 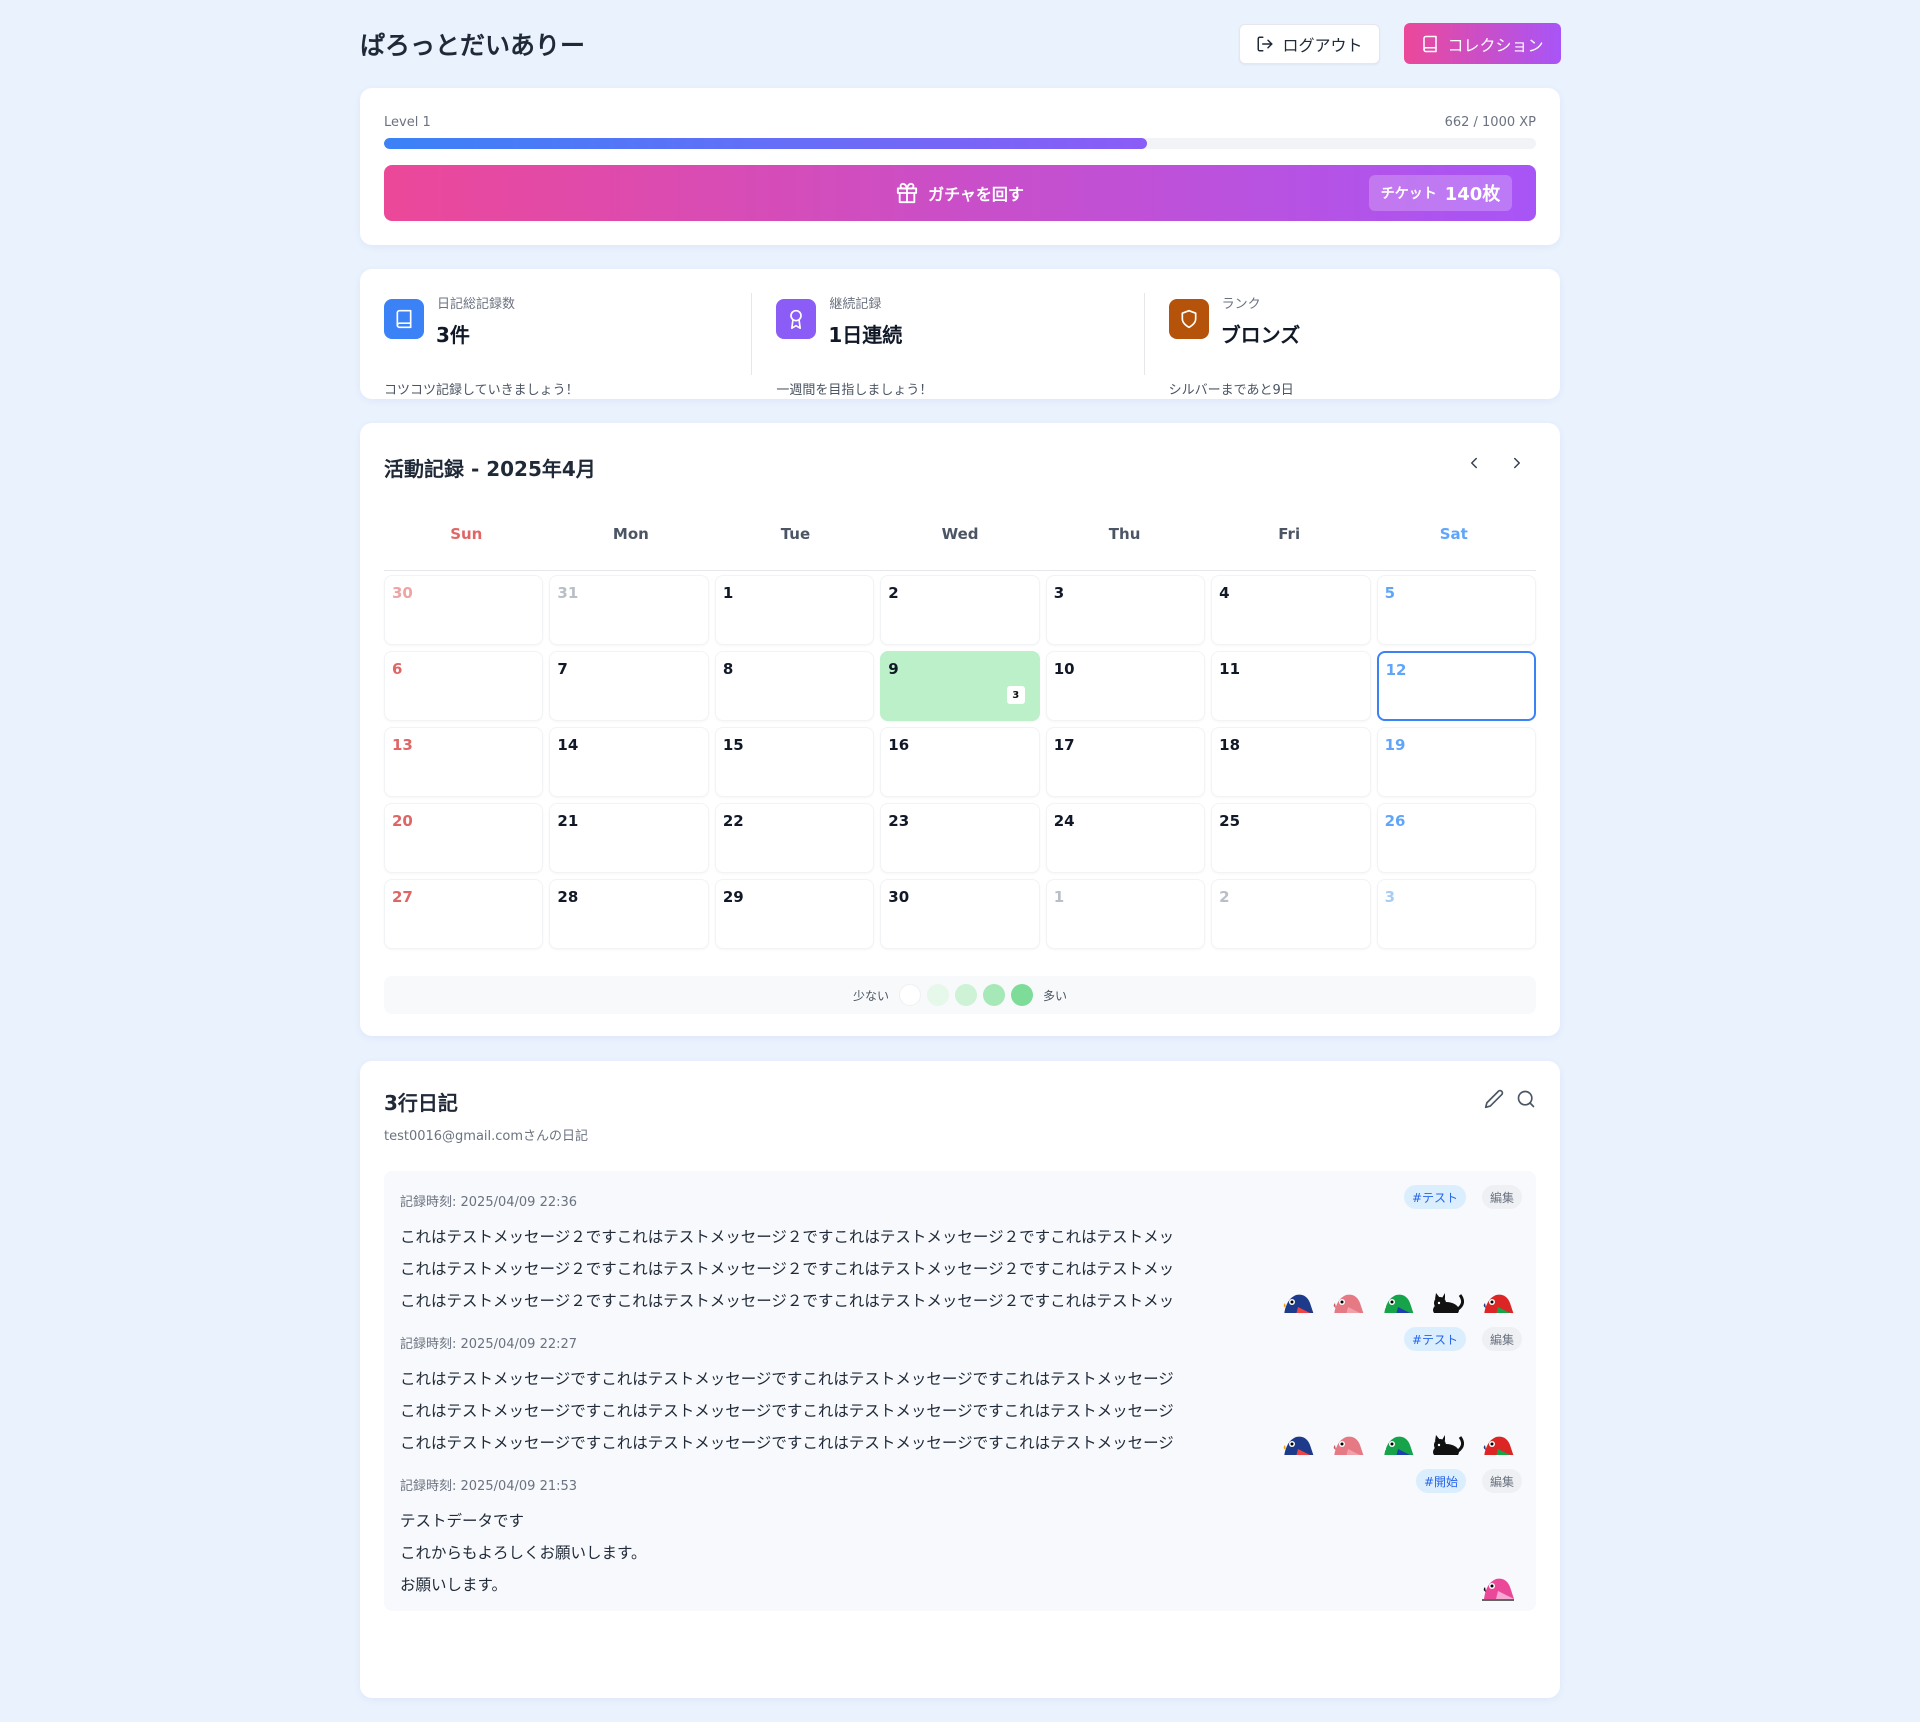 I want to click on shield-icon, so click(x=1188, y=319).